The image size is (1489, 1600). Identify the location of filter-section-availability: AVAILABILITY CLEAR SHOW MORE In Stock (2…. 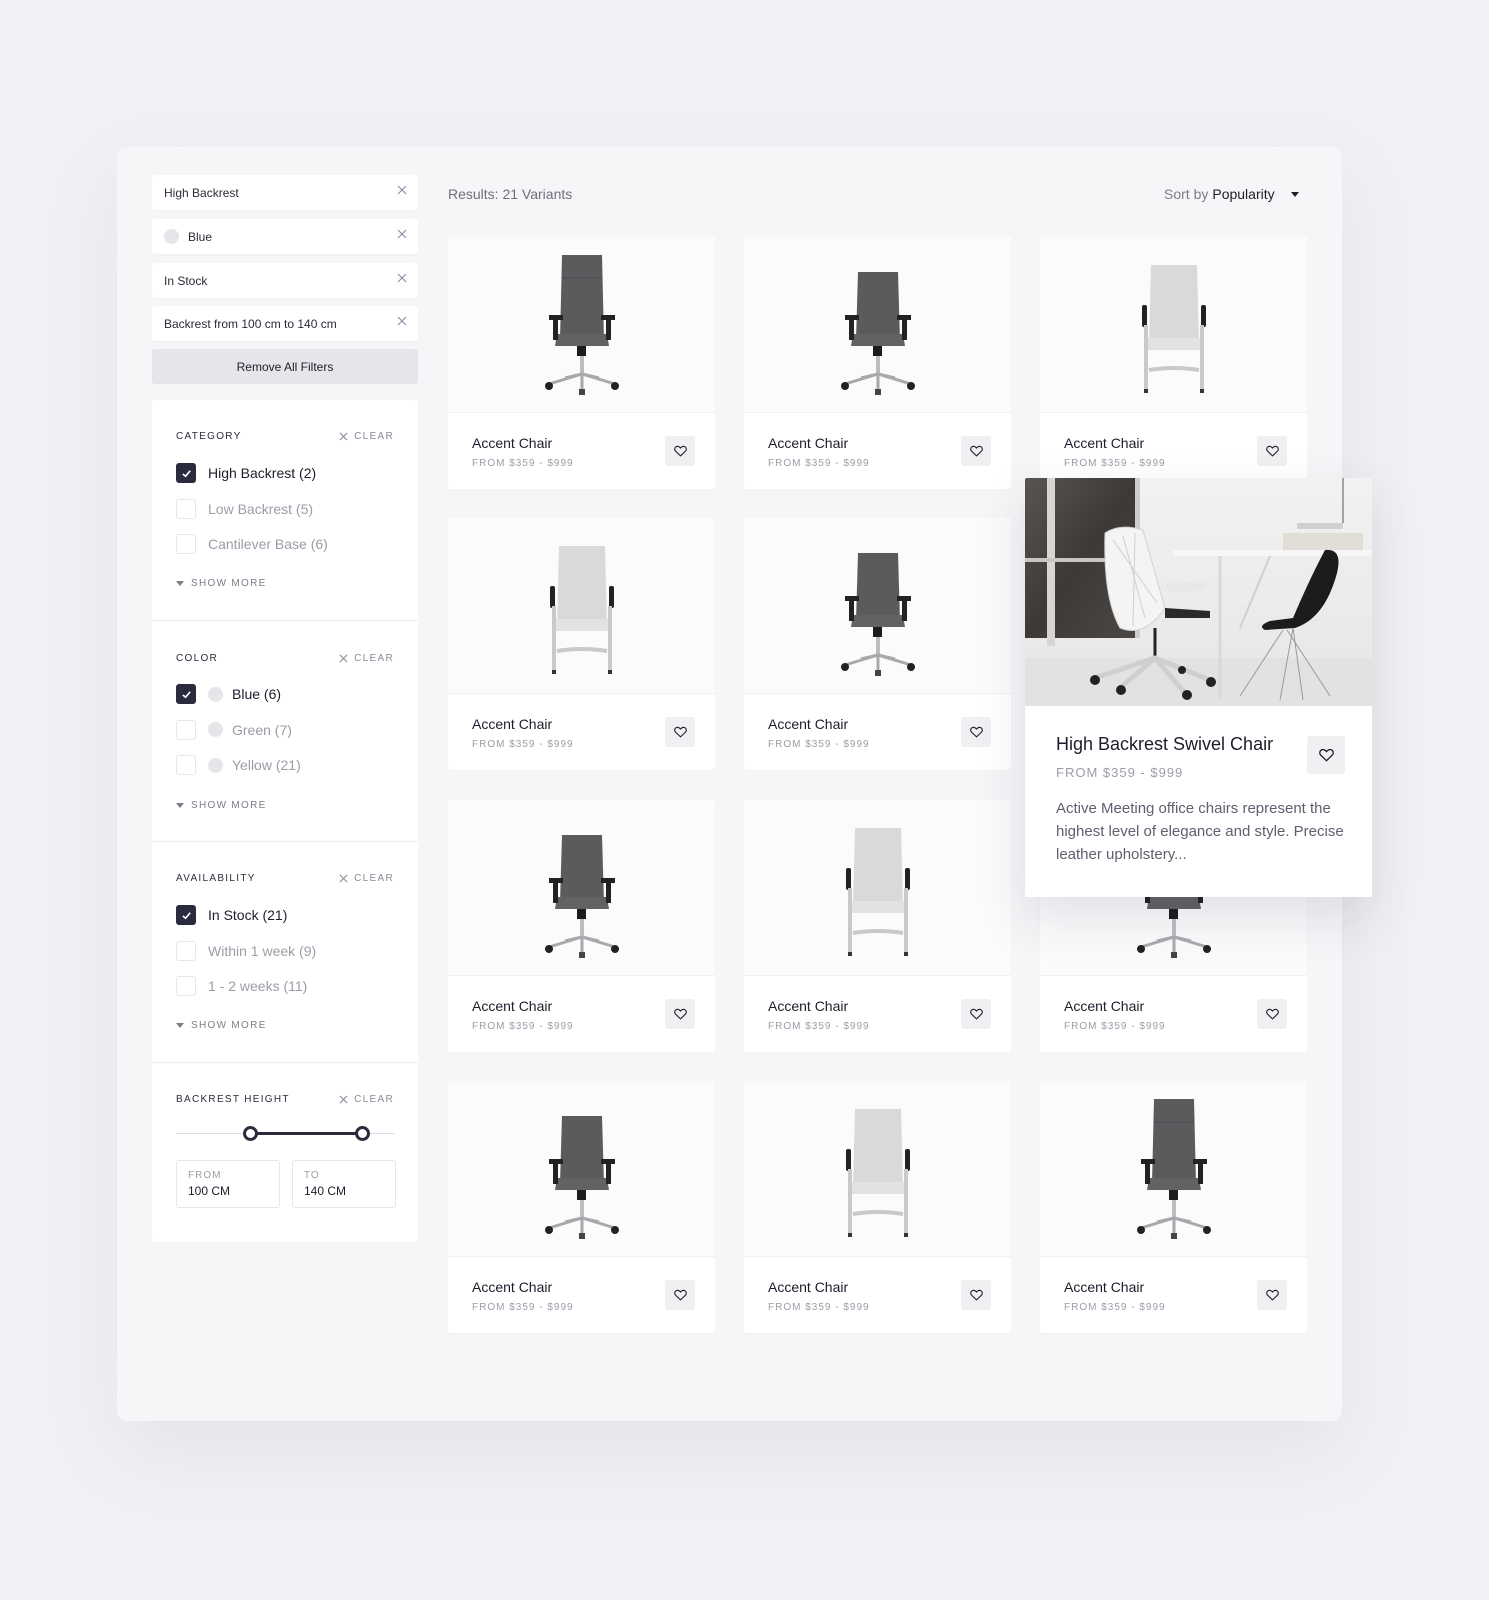
(285, 952).